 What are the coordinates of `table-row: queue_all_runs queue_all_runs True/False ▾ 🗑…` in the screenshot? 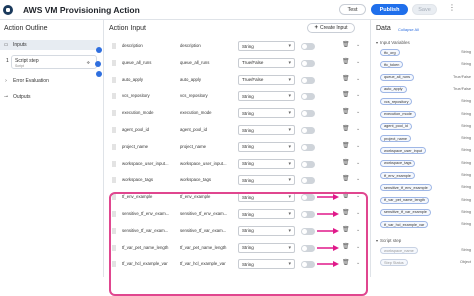 It's located at (236, 63).